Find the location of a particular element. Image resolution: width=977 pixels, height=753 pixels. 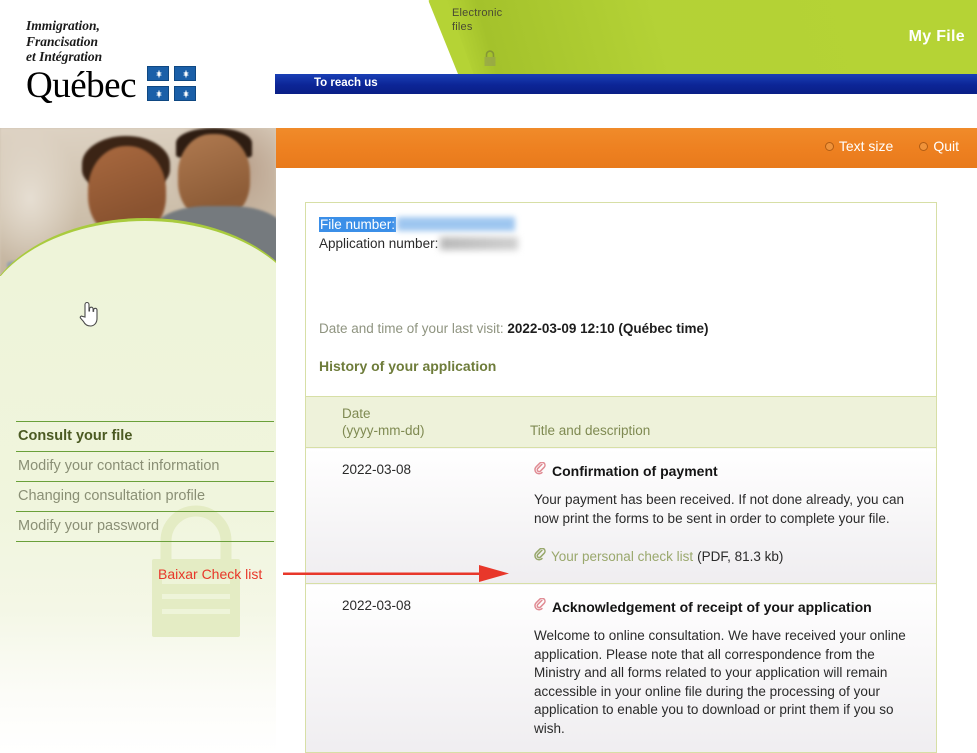

my-file-title: My File is located at coordinates (936, 36).